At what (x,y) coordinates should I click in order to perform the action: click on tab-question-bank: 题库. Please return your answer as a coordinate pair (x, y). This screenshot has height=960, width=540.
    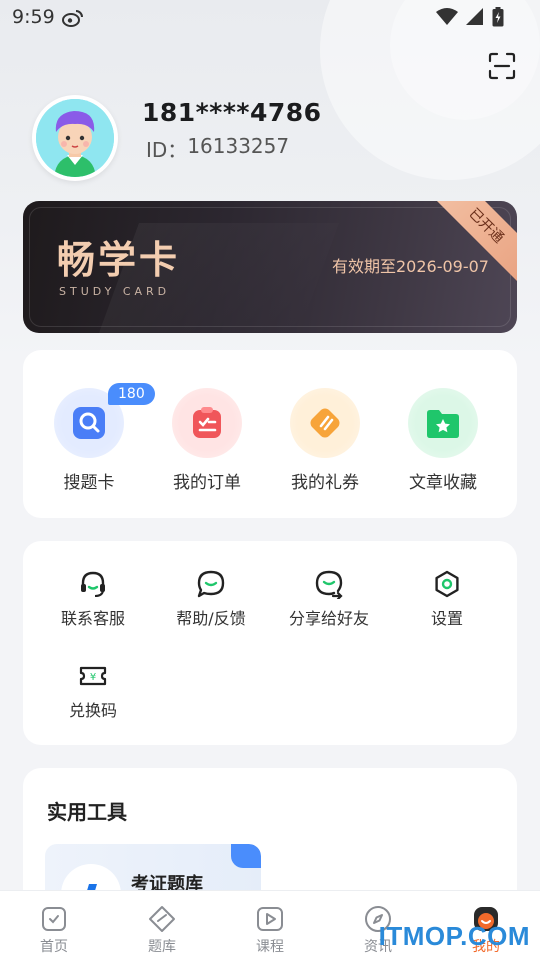
    Looking at the image, I should click on (162, 930).